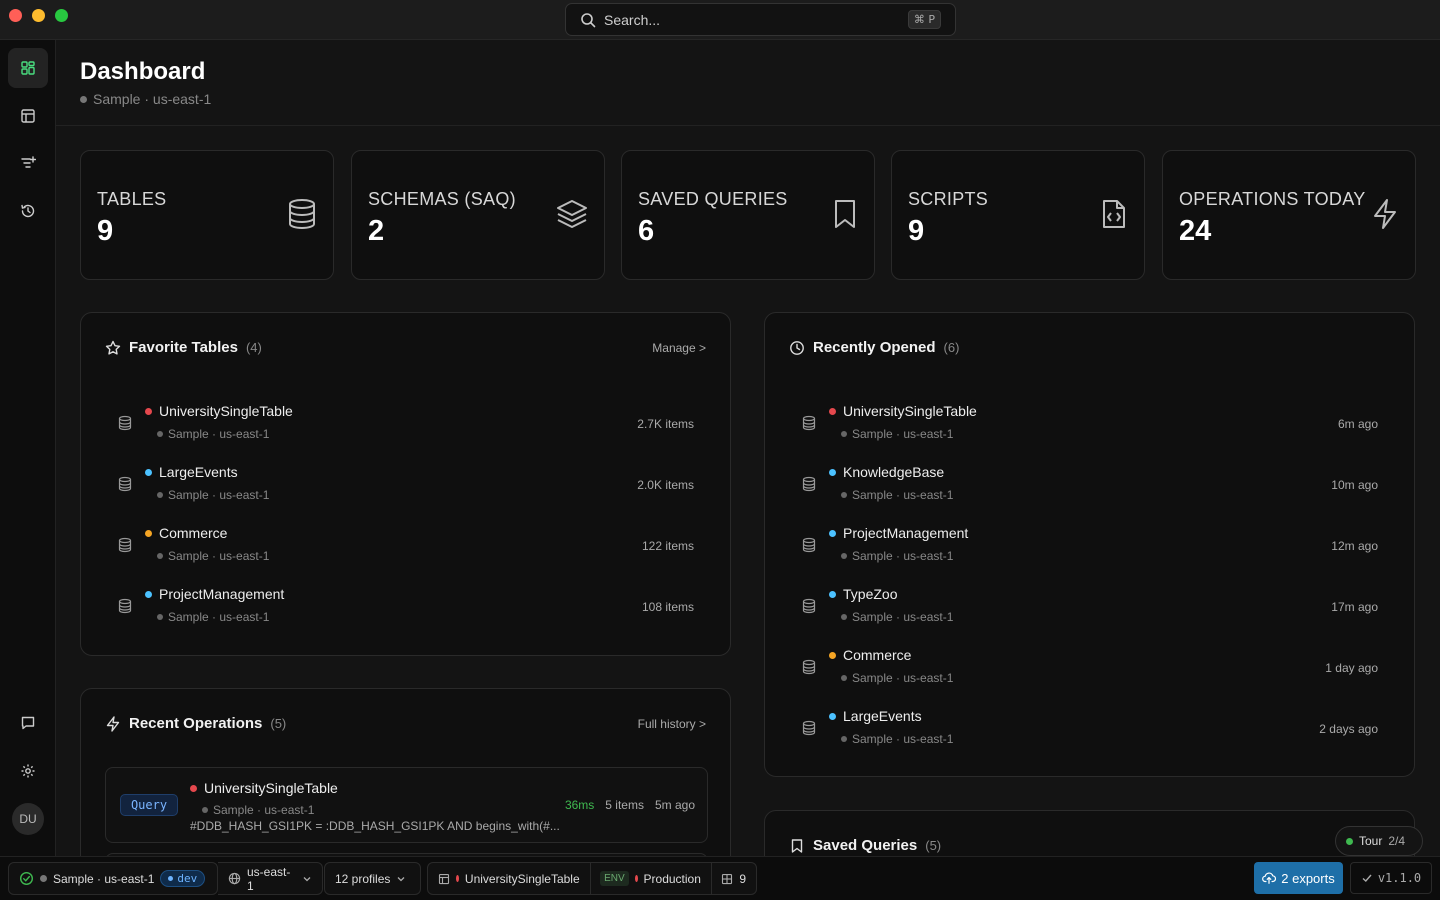 The width and height of the screenshot is (1440, 900). I want to click on table-row: LargeEvents Sample · us-east-1 2.0K items, so click(405, 490).